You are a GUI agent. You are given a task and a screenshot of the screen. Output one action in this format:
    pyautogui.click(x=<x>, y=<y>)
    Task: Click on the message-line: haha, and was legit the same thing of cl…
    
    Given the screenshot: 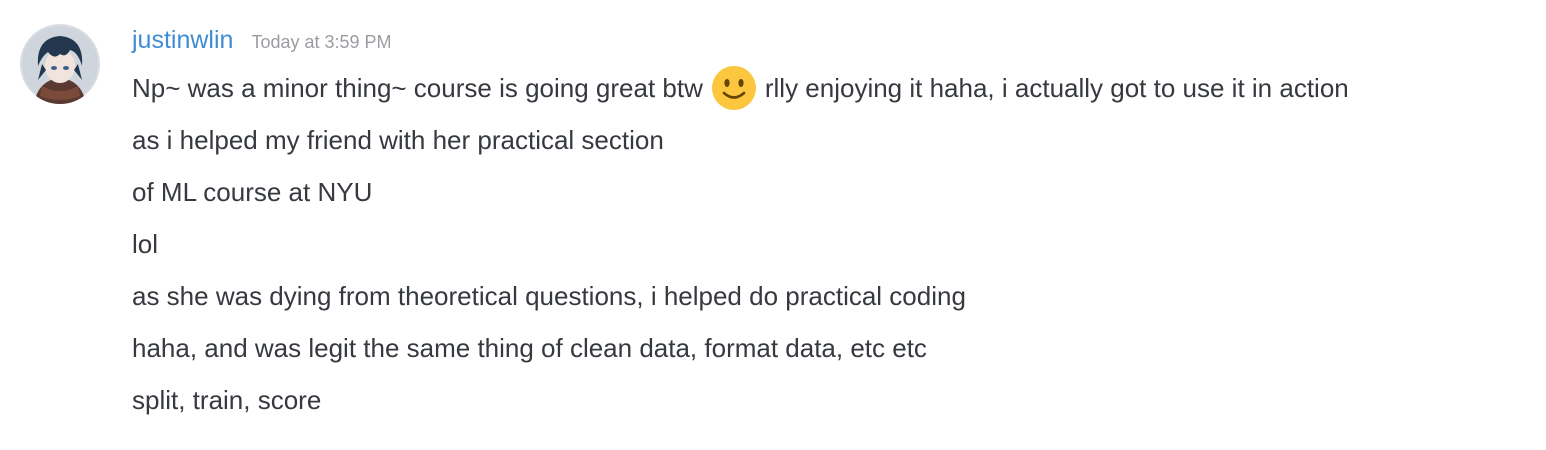 What is the action you would take?
    pyautogui.click(x=529, y=348)
    